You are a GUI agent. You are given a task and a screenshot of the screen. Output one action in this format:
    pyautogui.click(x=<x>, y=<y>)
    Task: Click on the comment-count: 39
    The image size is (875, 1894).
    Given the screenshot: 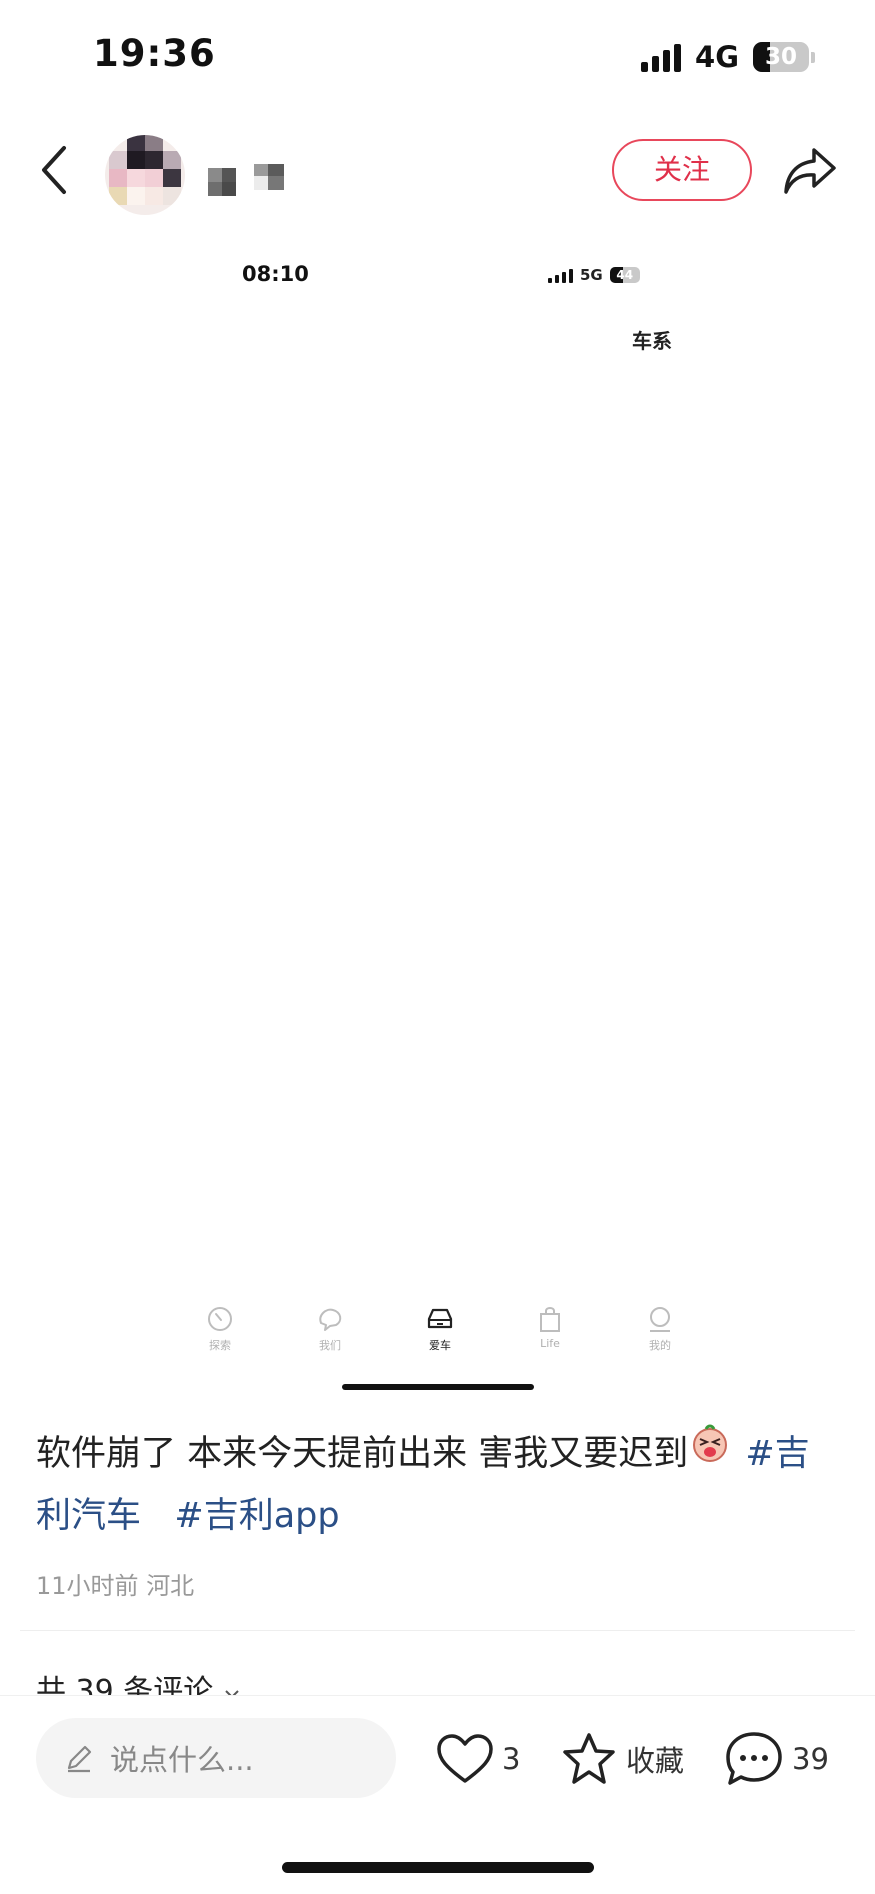 What is the action you would take?
    pyautogui.click(x=810, y=1759)
    